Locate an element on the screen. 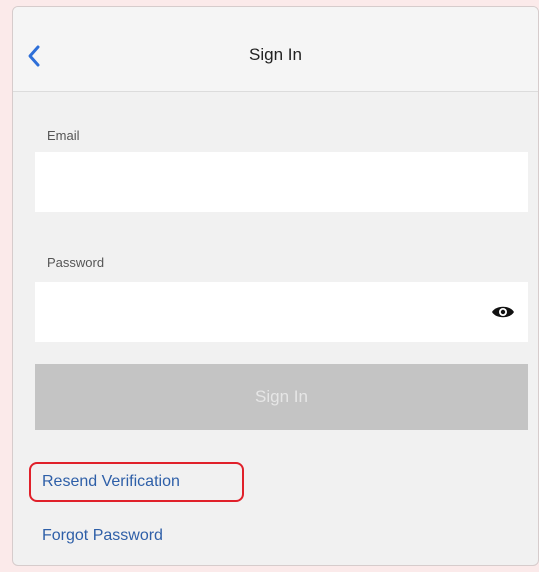 The image size is (539, 572). sign-in-button: Sign In is located at coordinates (281, 397).